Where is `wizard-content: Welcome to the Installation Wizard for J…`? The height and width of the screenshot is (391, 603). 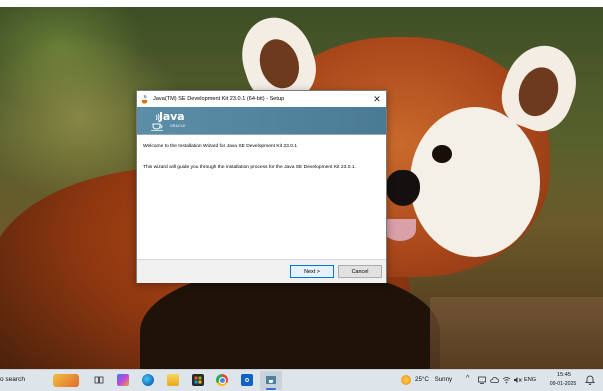
wizard-content: Welcome to the Installation Wizard for J… is located at coordinates (261, 197).